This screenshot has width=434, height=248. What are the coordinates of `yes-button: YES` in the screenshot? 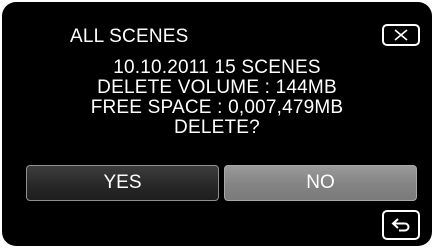 It's located at (122, 183).